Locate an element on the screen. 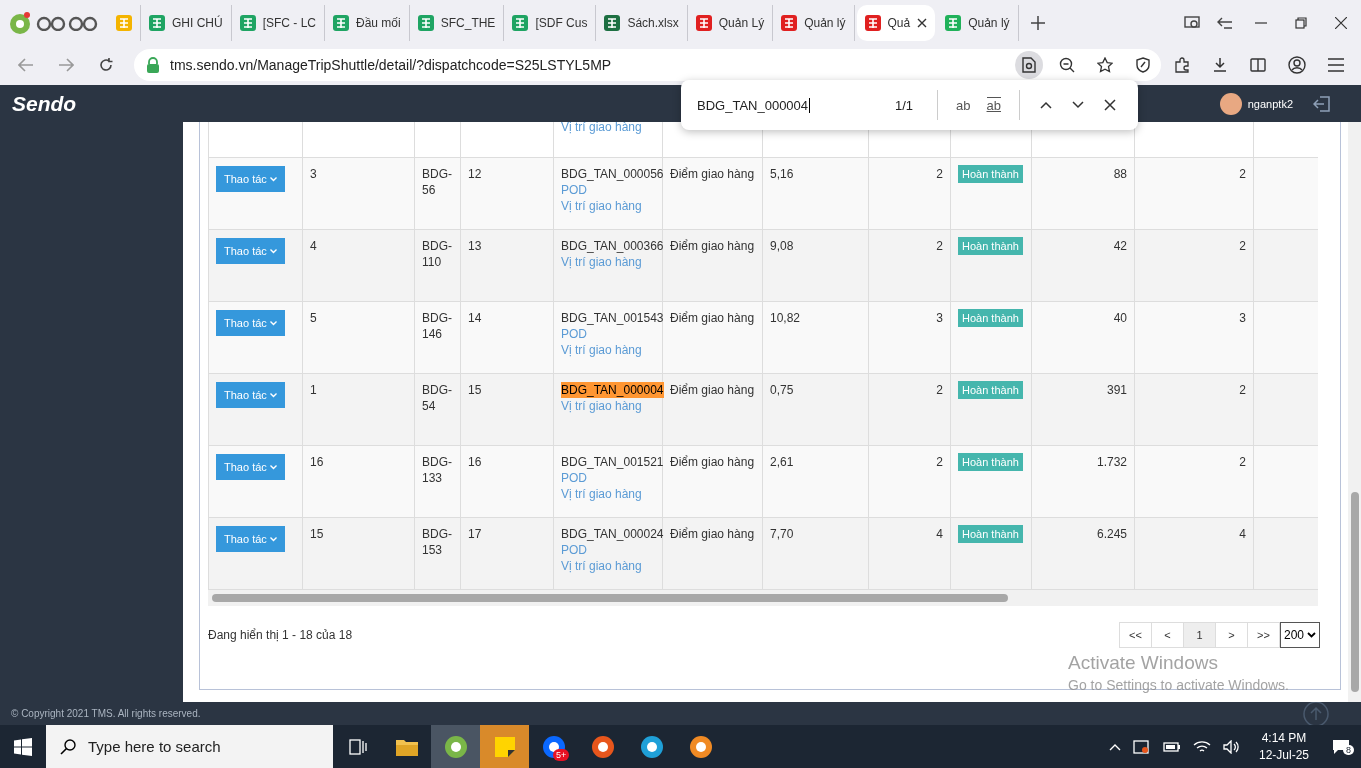 This screenshot has height=768, width=1361. table-cell: 2,61 is located at coordinates (782, 462).